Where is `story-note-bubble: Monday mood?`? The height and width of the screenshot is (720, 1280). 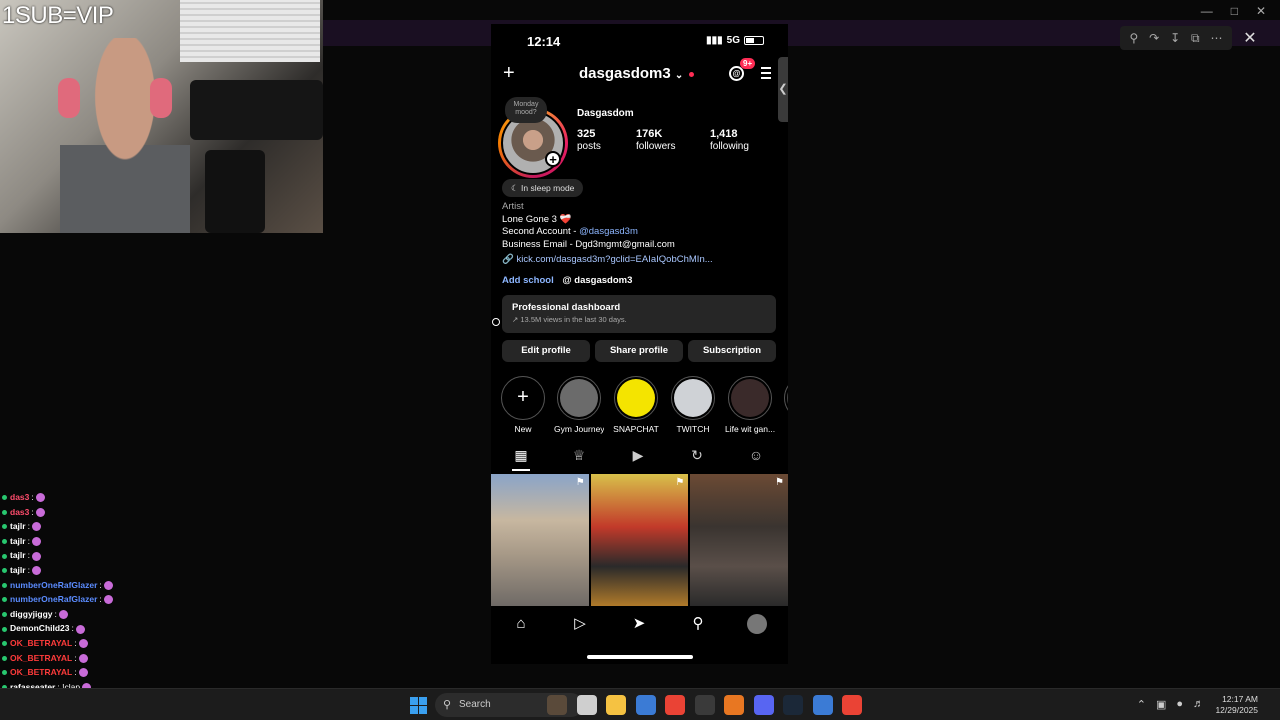
story-note-bubble: Monday mood? is located at coordinates (526, 110).